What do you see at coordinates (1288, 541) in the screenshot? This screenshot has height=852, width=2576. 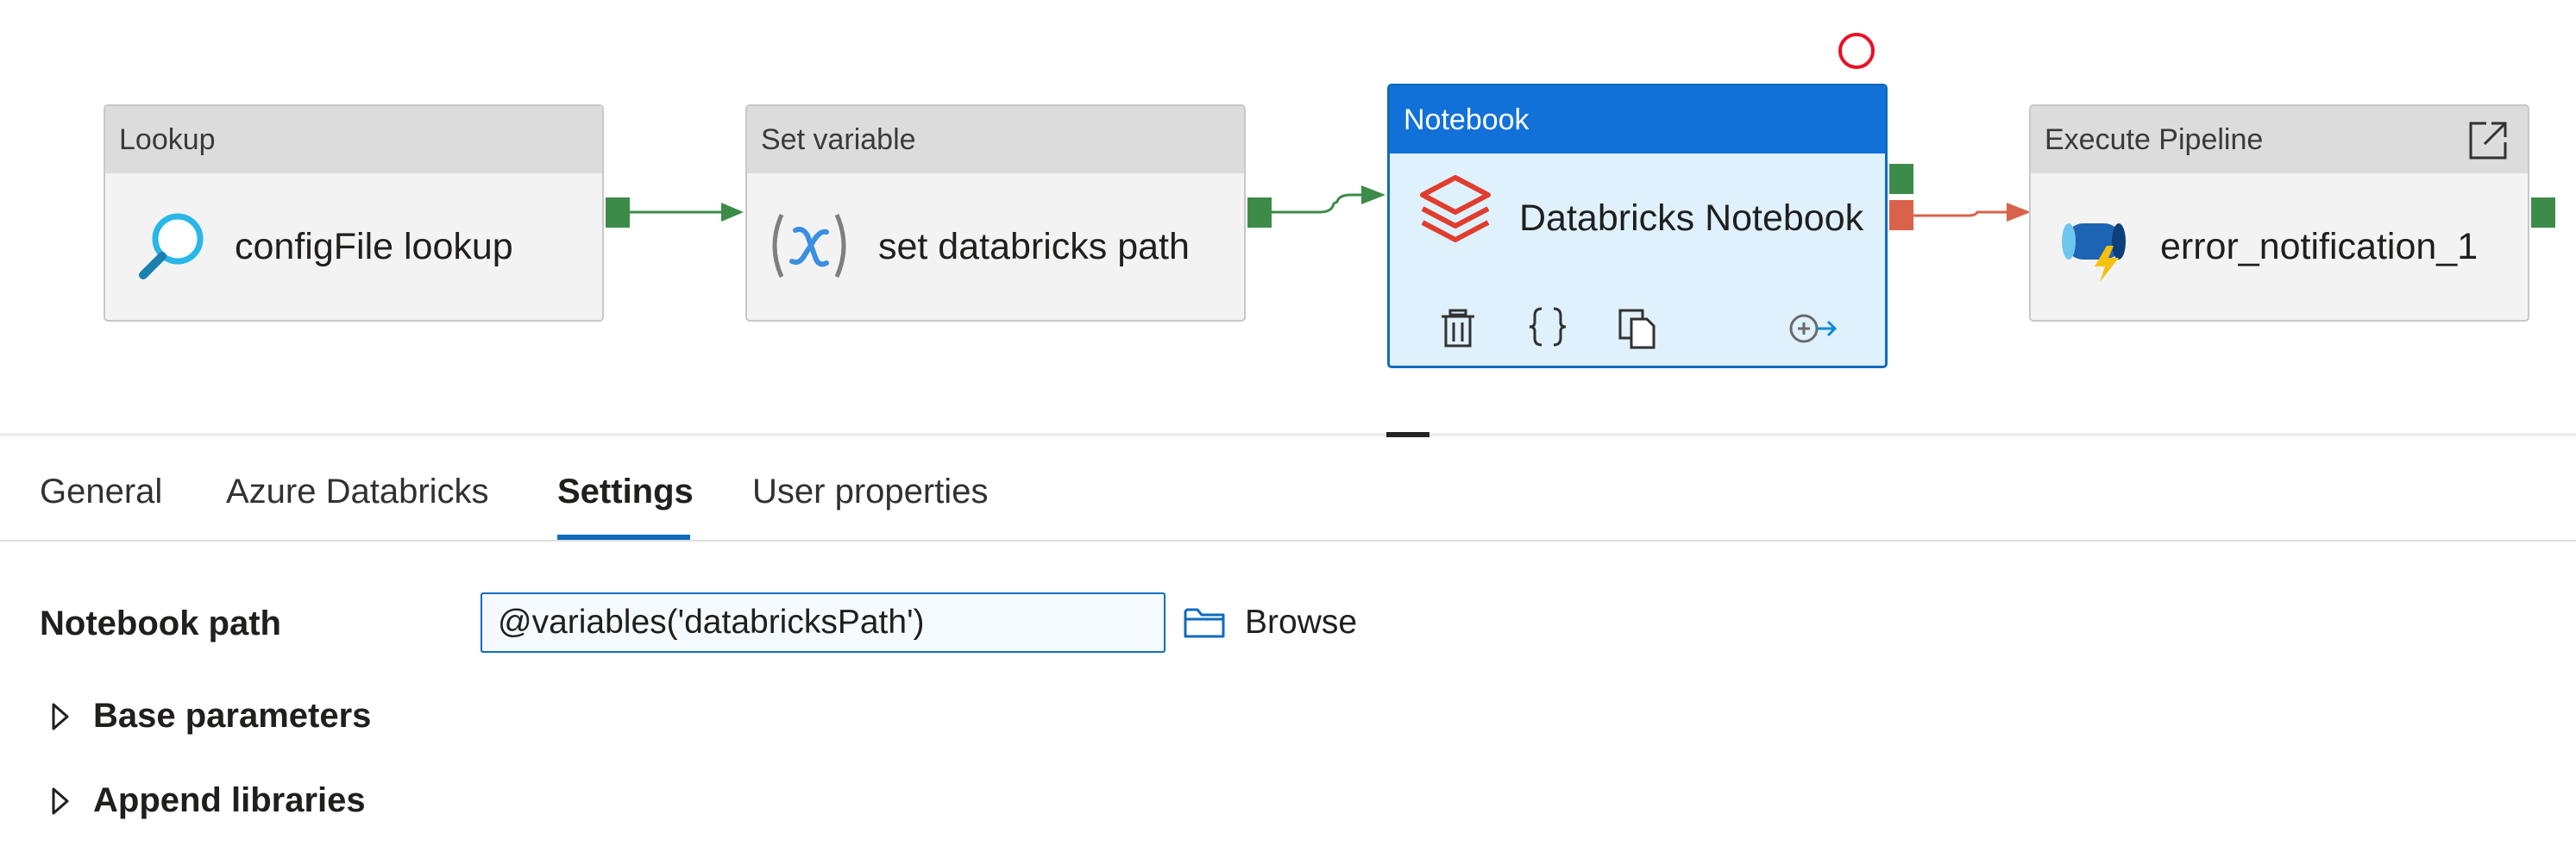 I see `tabs-separator` at bounding box center [1288, 541].